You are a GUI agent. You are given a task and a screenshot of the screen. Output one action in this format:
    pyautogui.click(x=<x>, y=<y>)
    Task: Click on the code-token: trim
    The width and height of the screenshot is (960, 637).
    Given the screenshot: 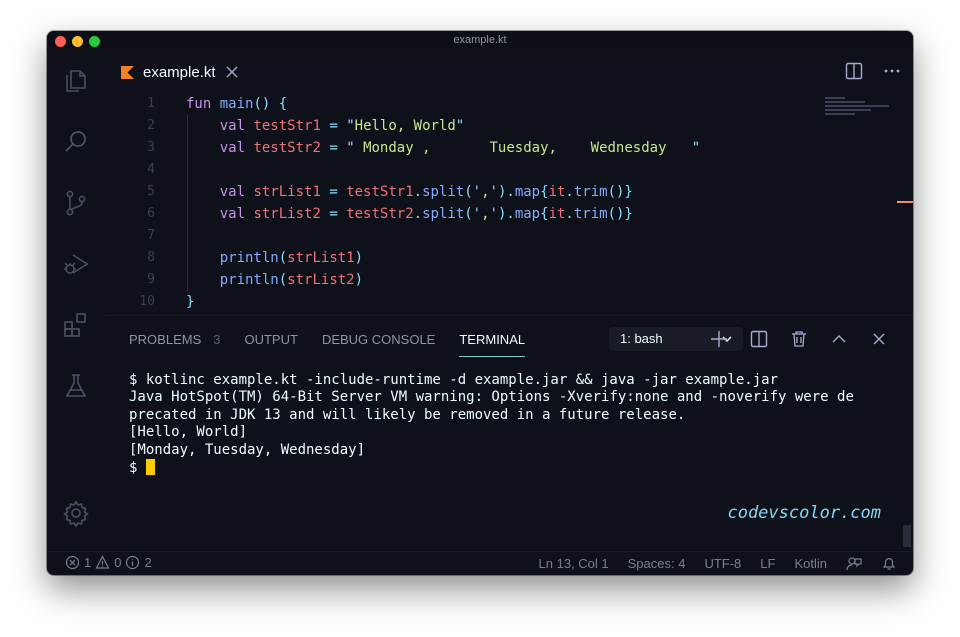 What is the action you would take?
    pyautogui.click(x=590, y=214)
    